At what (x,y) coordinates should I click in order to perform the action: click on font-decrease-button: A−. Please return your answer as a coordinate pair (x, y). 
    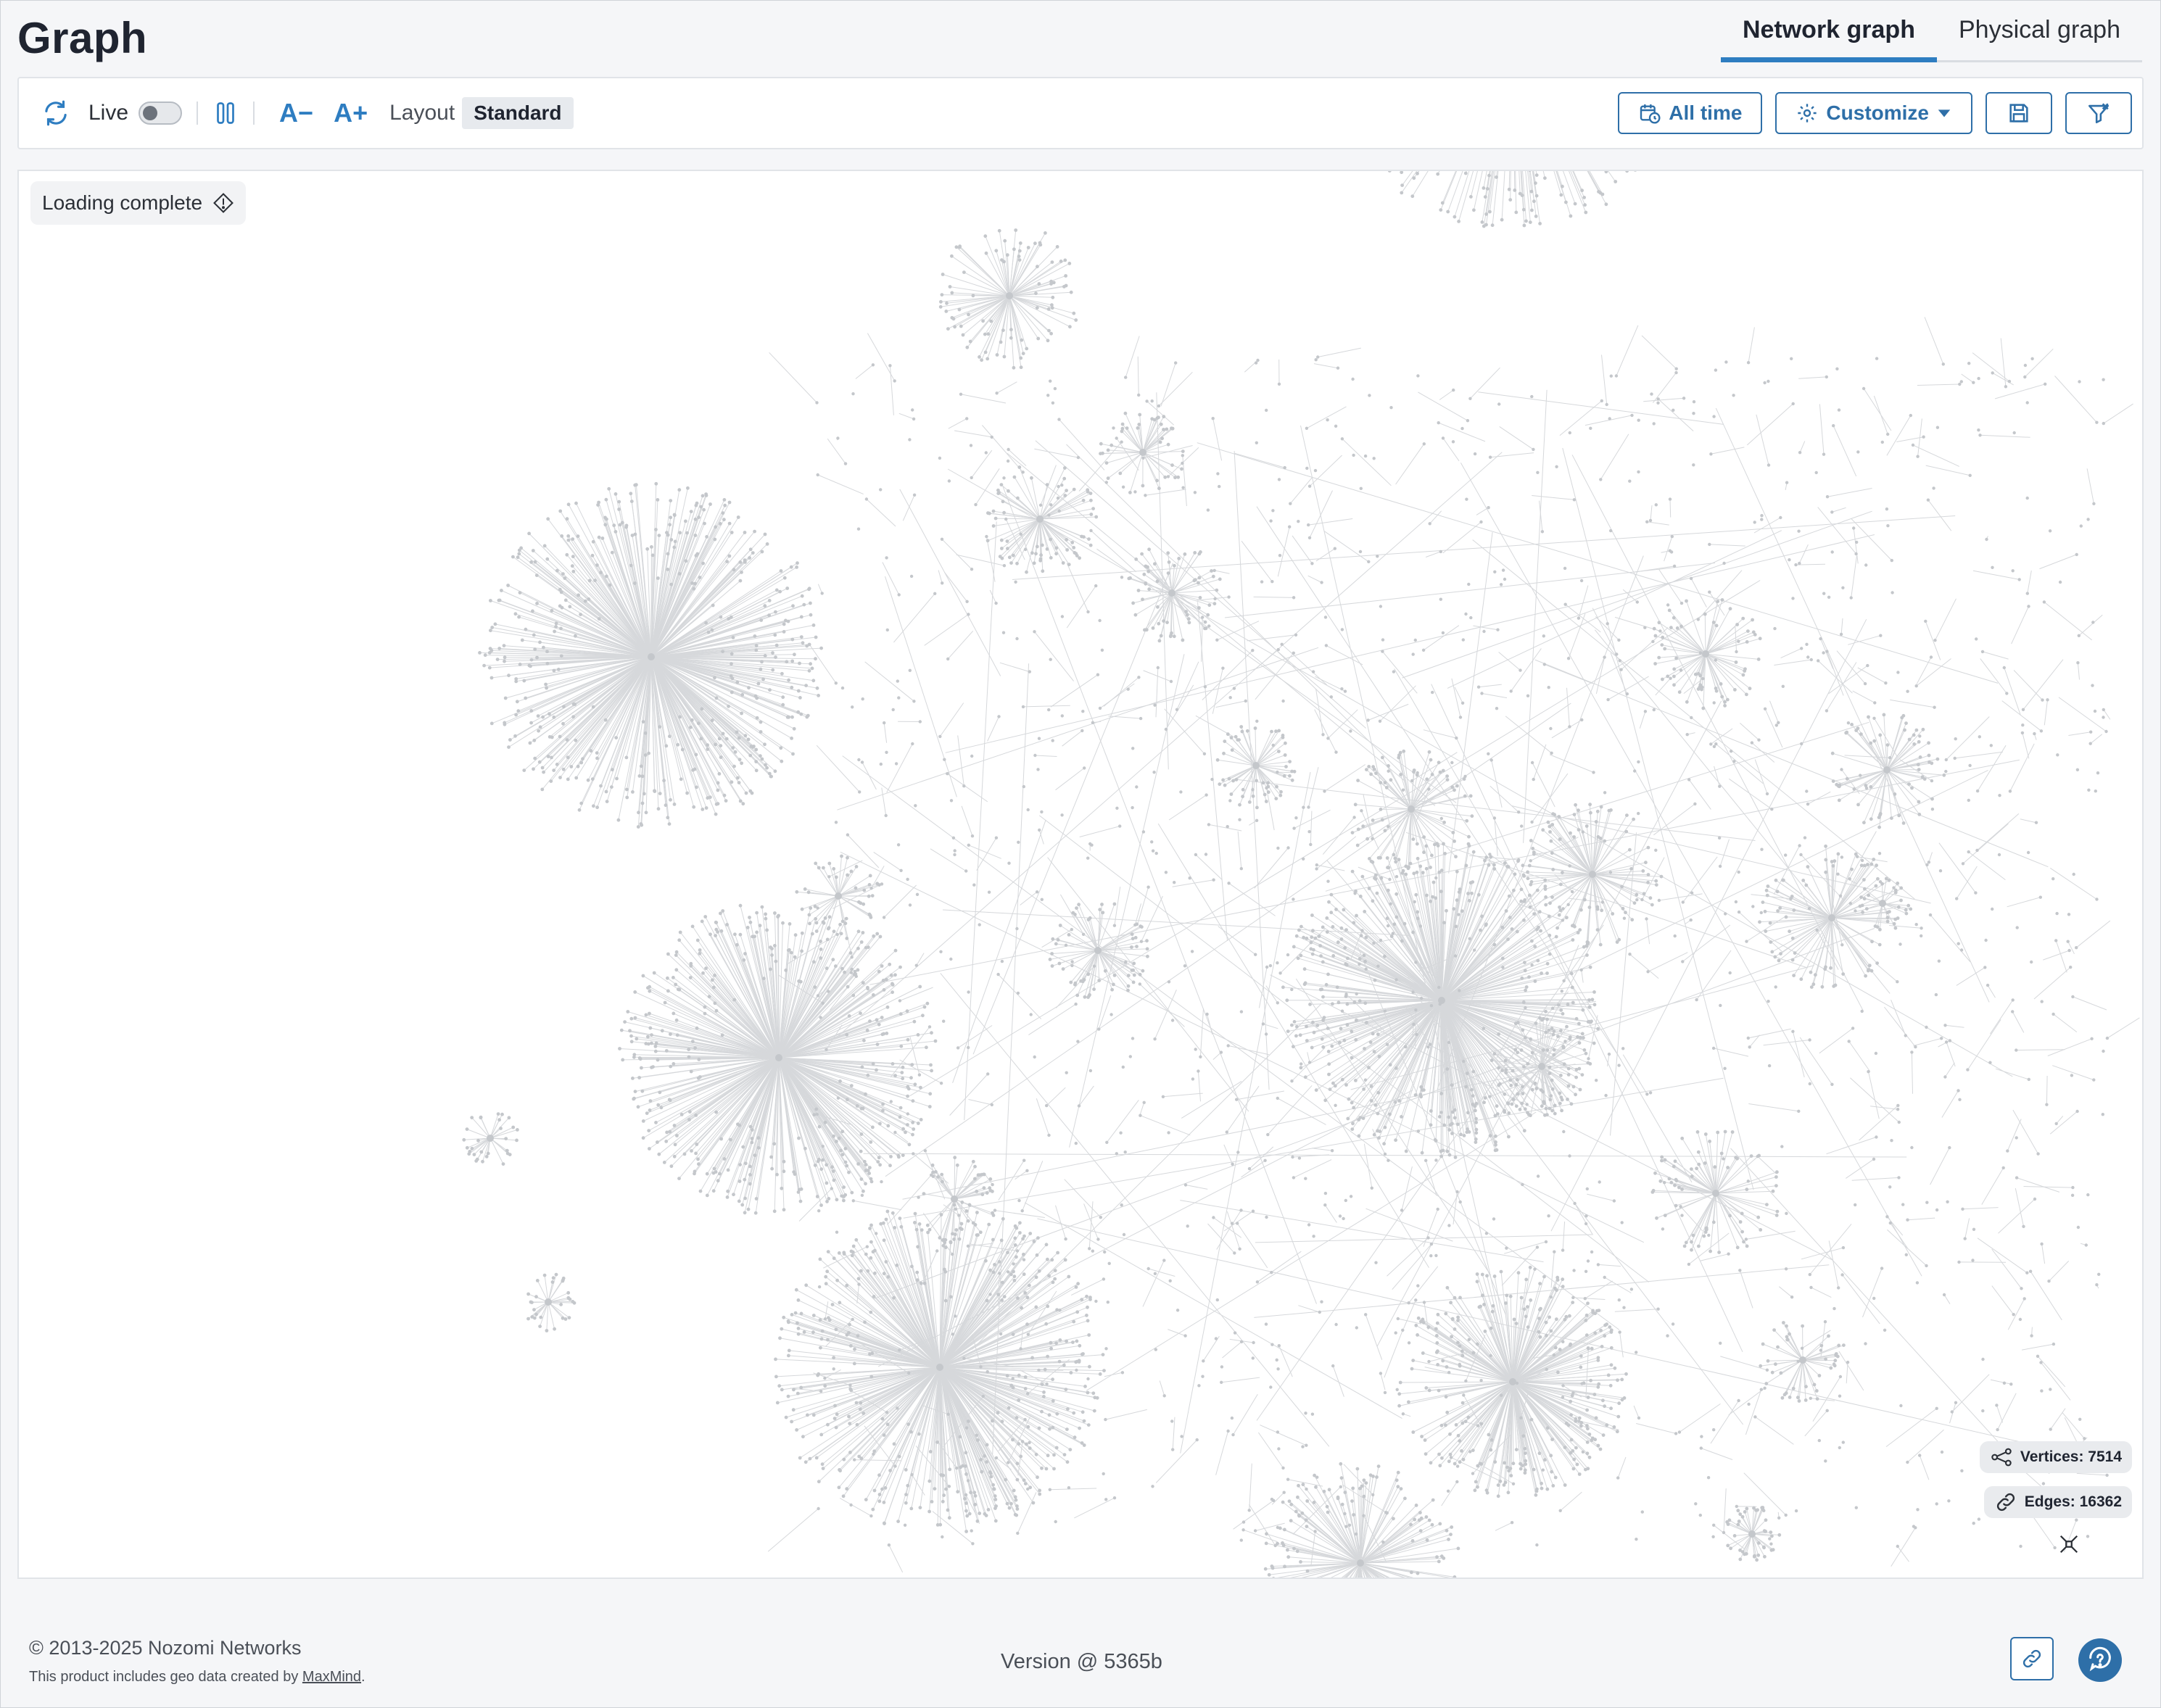
    Looking at the image, I should click on (296, 113).